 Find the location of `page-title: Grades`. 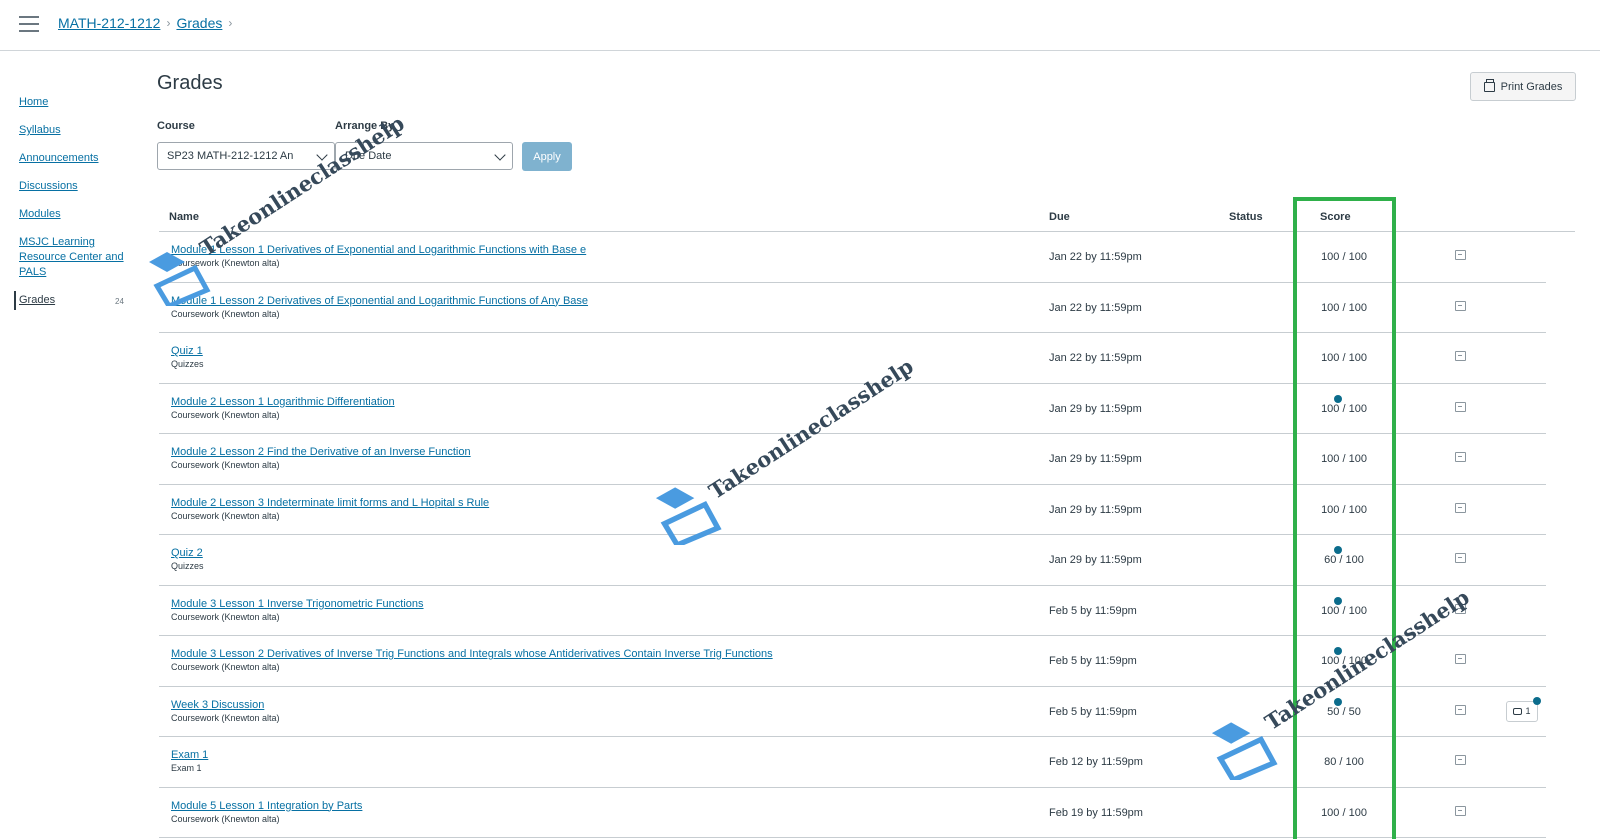

page-title: Grades is located at coordinates (190, 83).